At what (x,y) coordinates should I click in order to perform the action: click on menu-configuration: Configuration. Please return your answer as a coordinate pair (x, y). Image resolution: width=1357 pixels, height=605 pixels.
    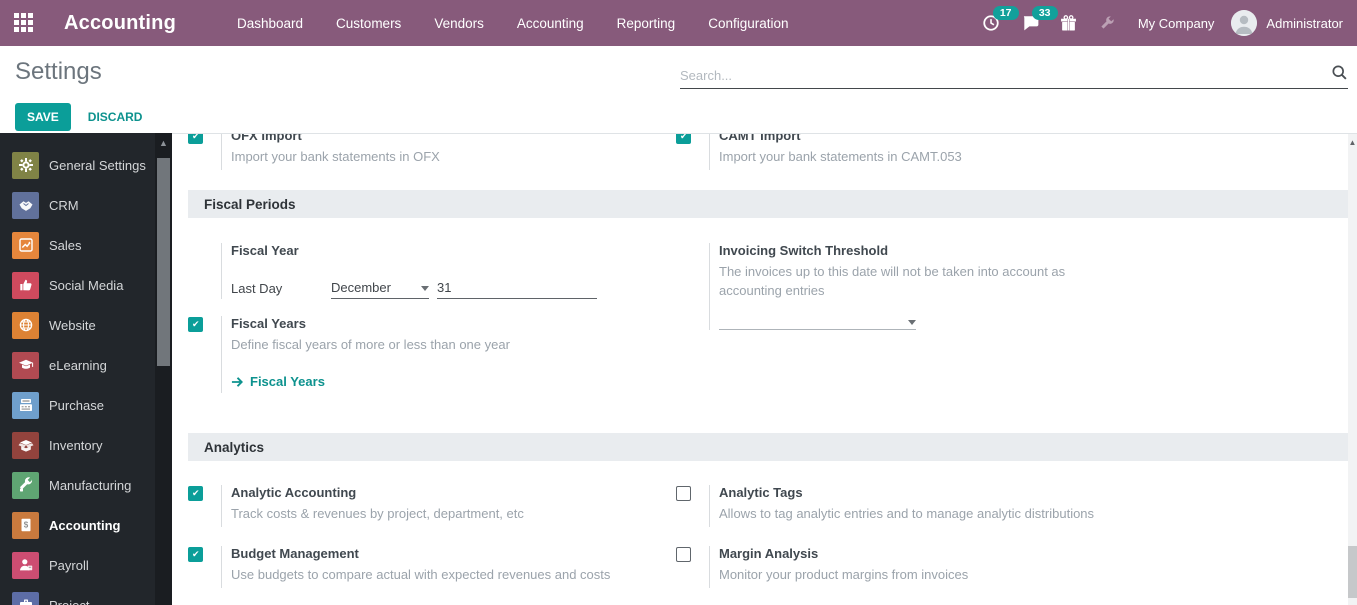
    Looking at the image, I should click on (748, 23).